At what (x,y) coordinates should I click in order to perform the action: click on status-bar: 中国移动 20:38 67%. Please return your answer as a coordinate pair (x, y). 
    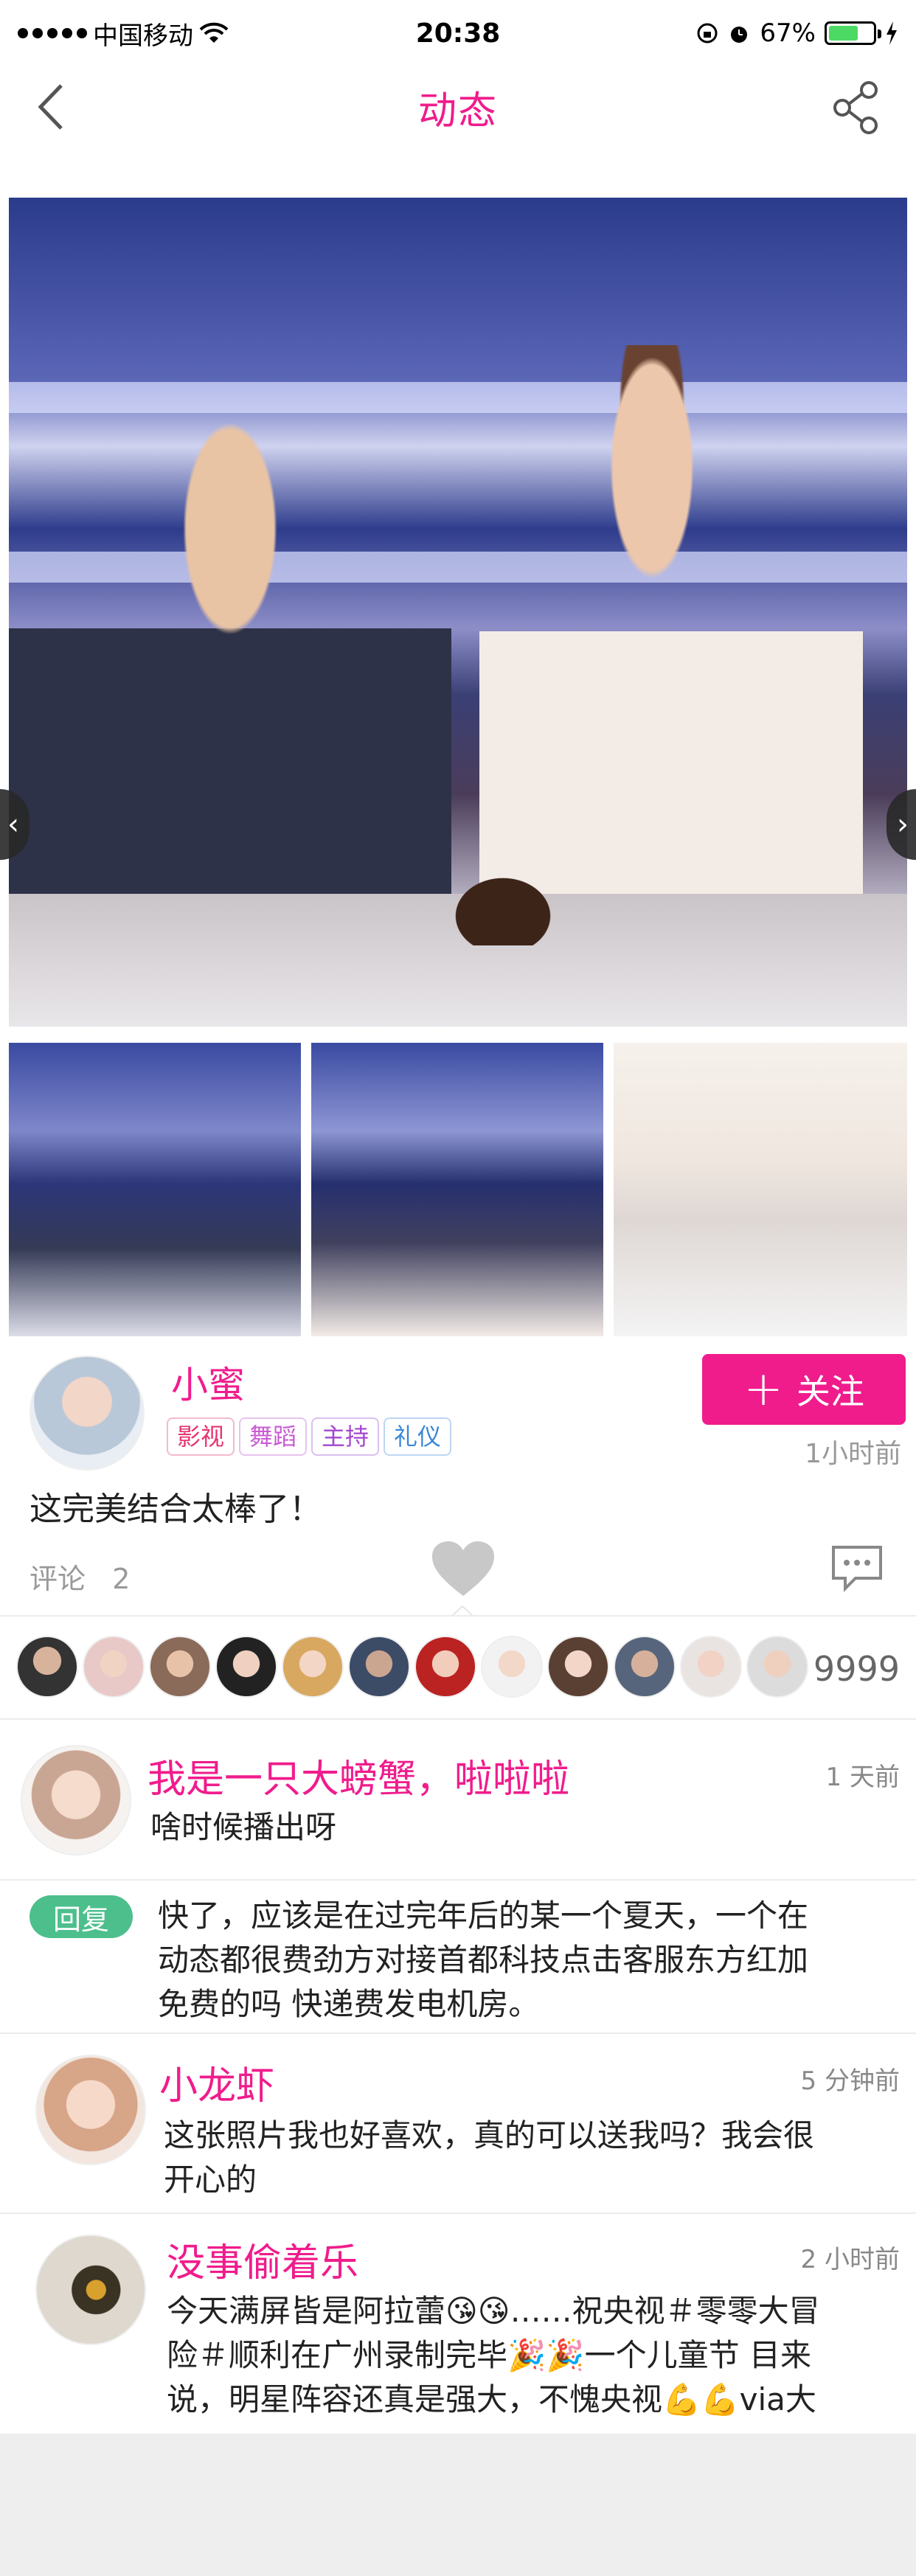
    Looking at the image, I should click on (458, 33).